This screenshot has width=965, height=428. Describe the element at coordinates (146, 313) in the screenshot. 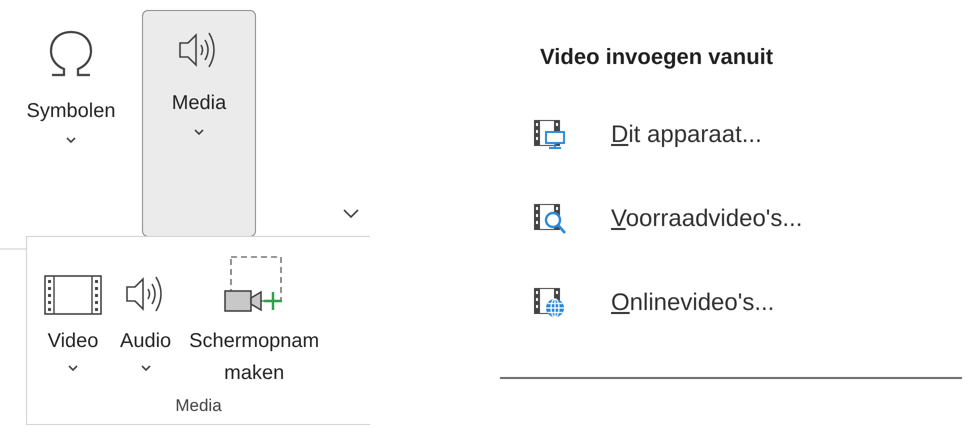

I see `audio-button: Audio` at that location.